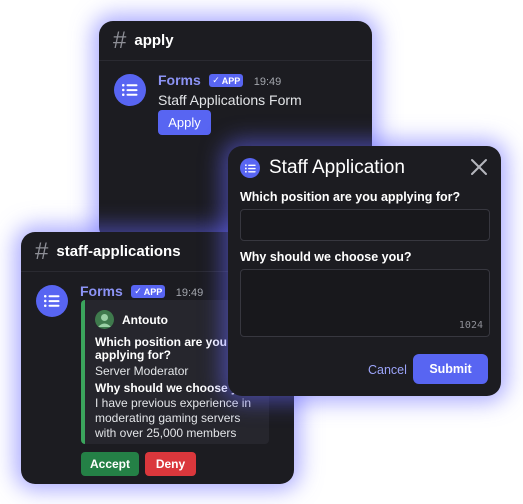 The image size is (523, 504). What do you see at coordinates (365, 225) in the screenshot?
I see `position-input` at bounding box center [365, 225].